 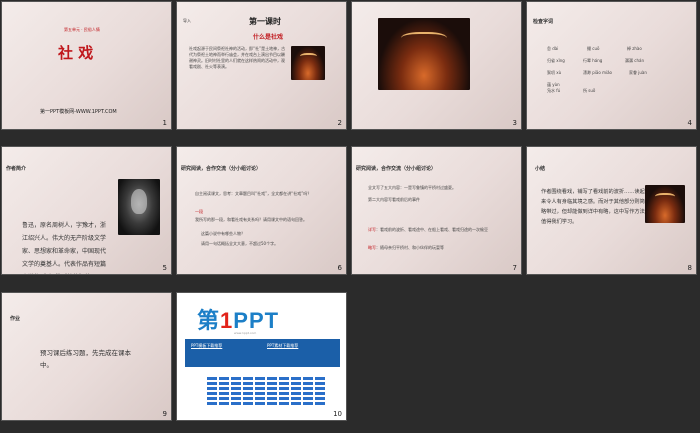 I want to click on word-item: 撮 cuō, so click(x=593, y=48).